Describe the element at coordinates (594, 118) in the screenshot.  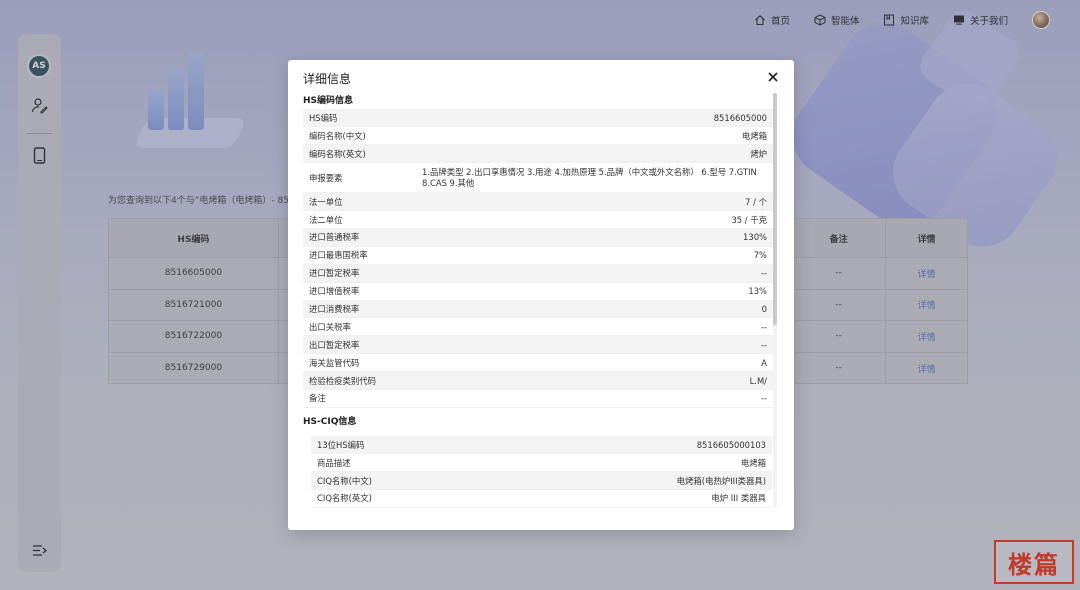
I see `info-value: 8516605000` at that location.